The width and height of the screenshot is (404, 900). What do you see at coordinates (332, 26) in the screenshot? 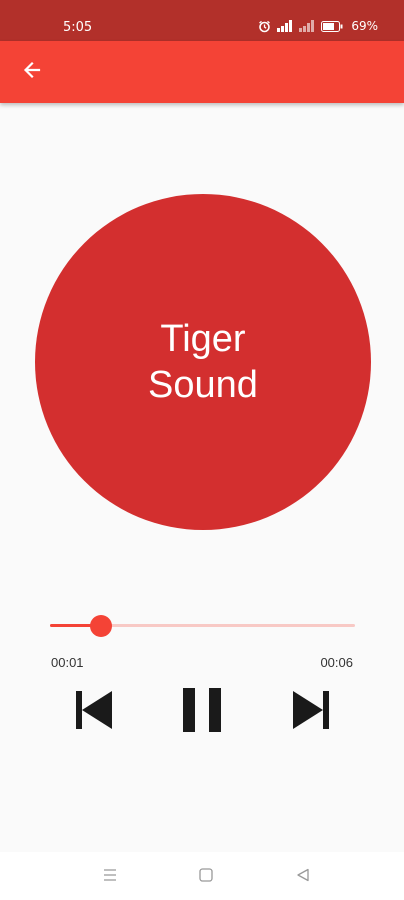
I see `battery-icon` at bounding box center [332, 26].